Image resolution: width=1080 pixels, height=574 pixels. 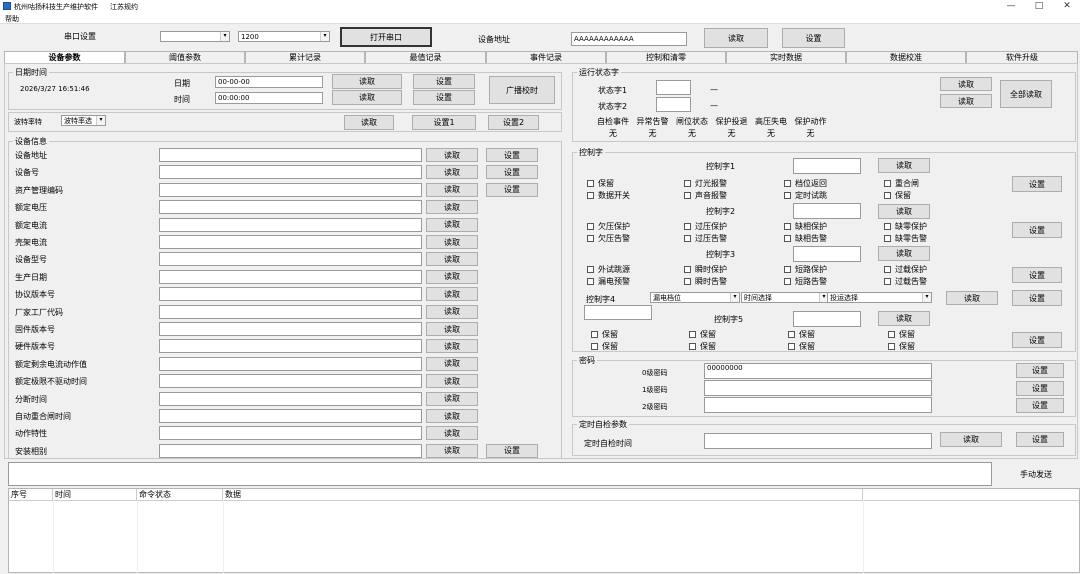 What do you see at coordinates (827, 319) in the screenshot?
I see `control-word5-input` at bounding box center [827, 319].